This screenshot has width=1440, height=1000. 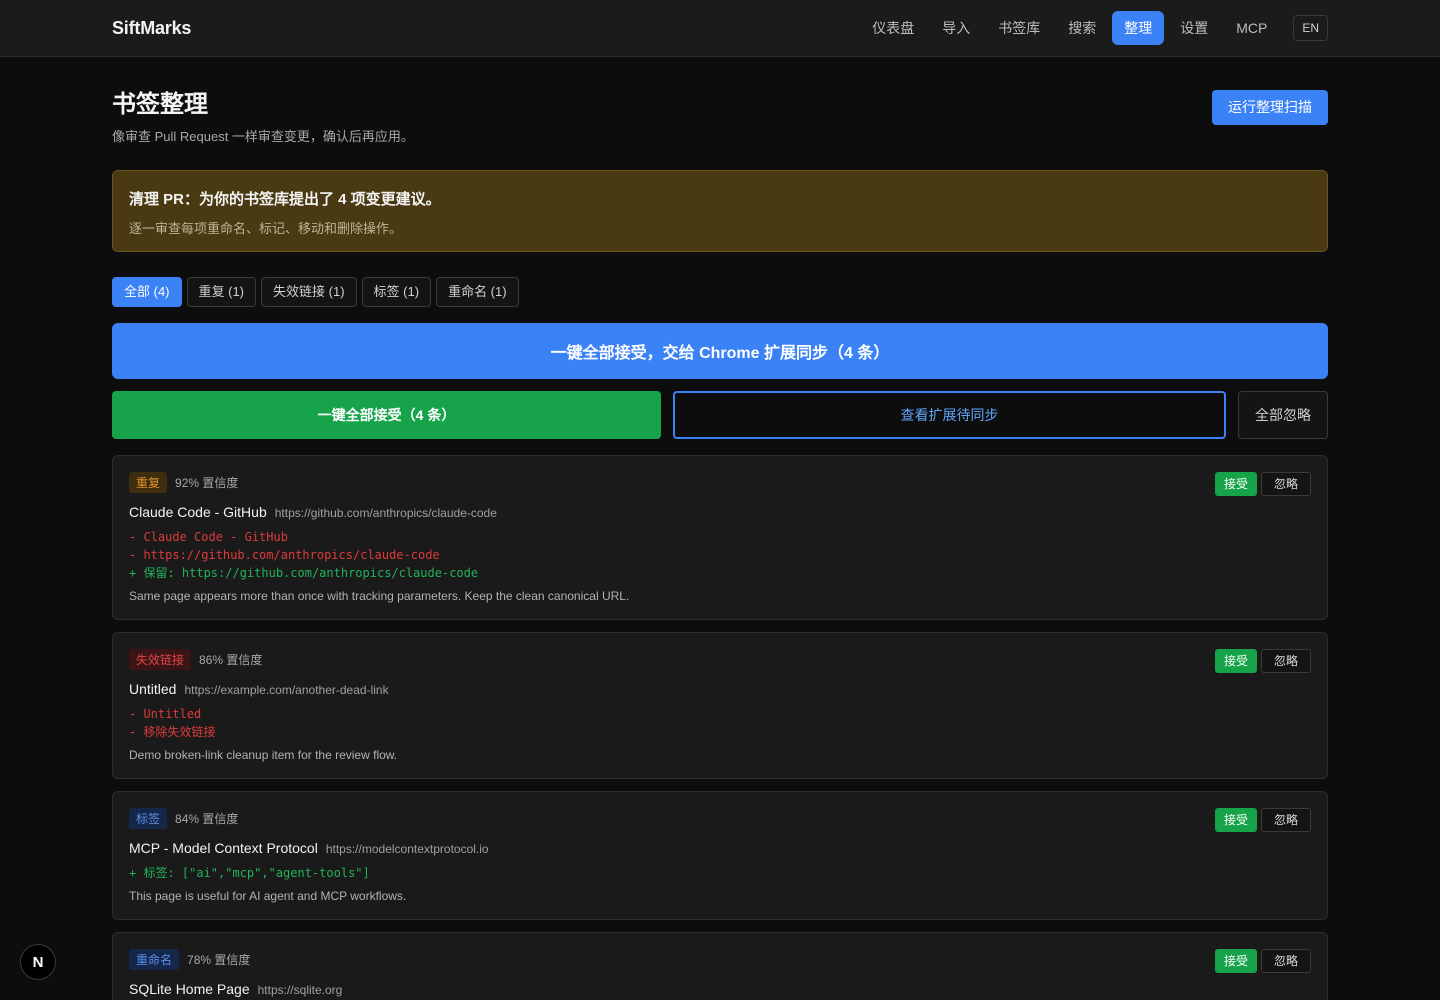 What do you see at coordinates (231, 660) in the screenshot?
I see `confidence-label: 86% 置信度` at bounding box center [231, 660].